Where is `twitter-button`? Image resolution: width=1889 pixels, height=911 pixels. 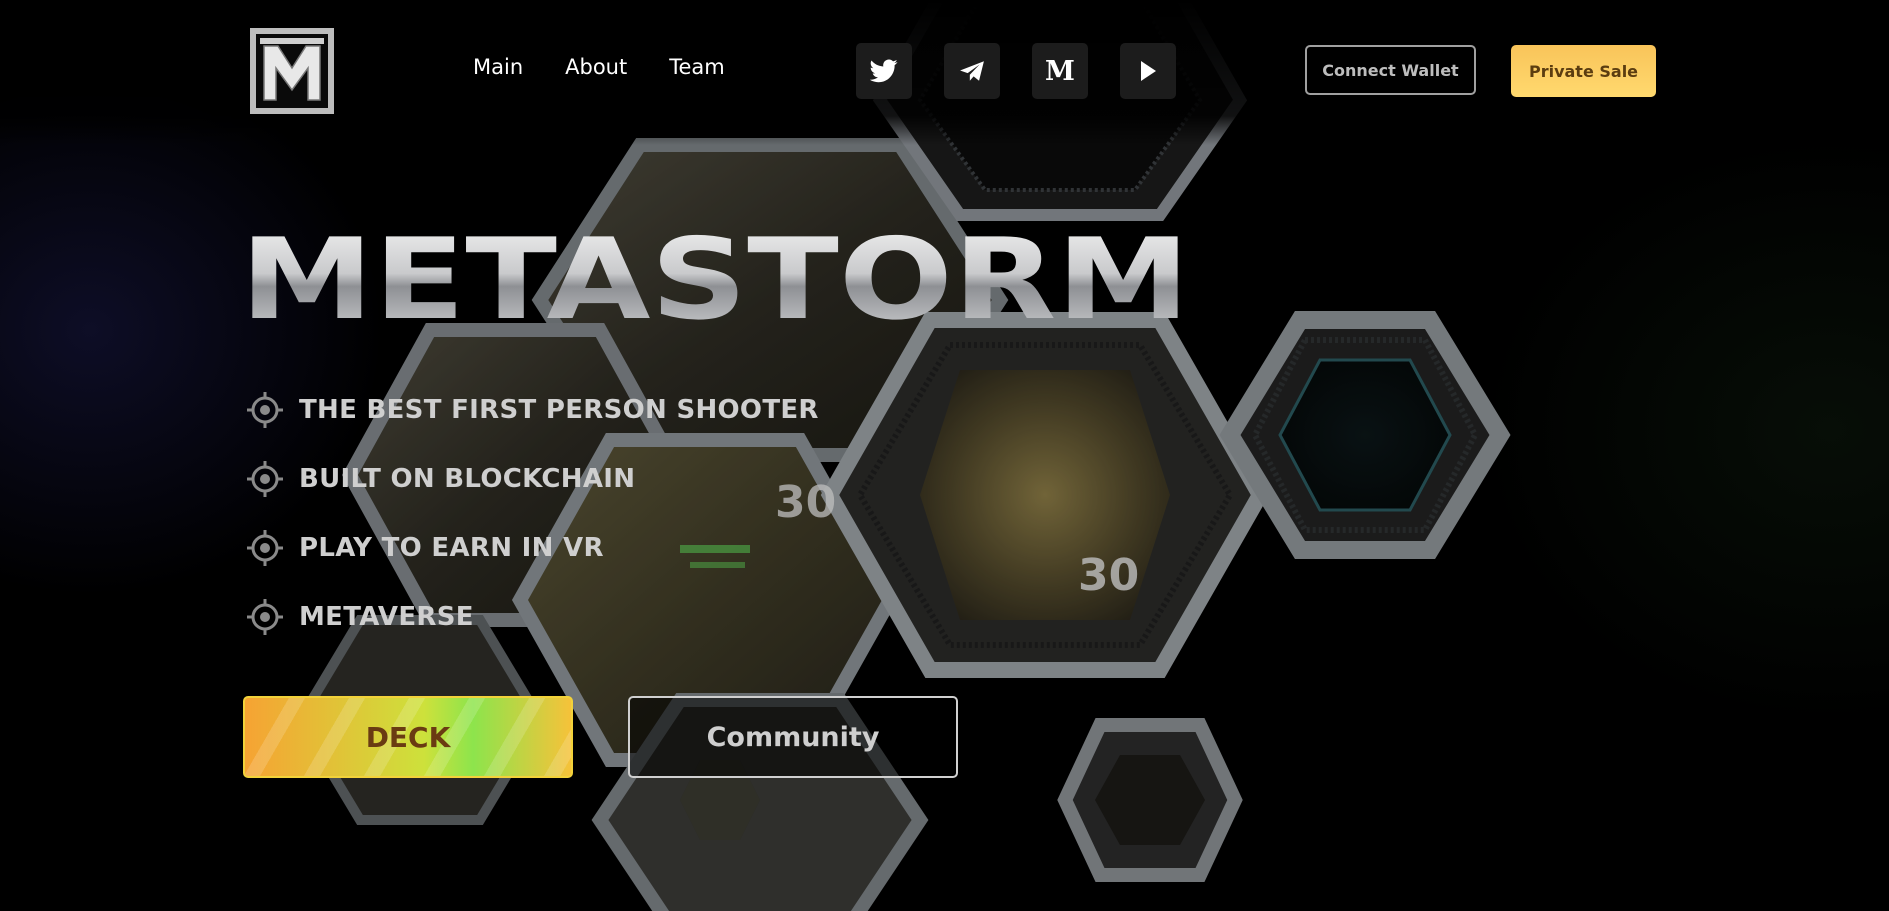
twitter-button is located at coordinates (884, 71).